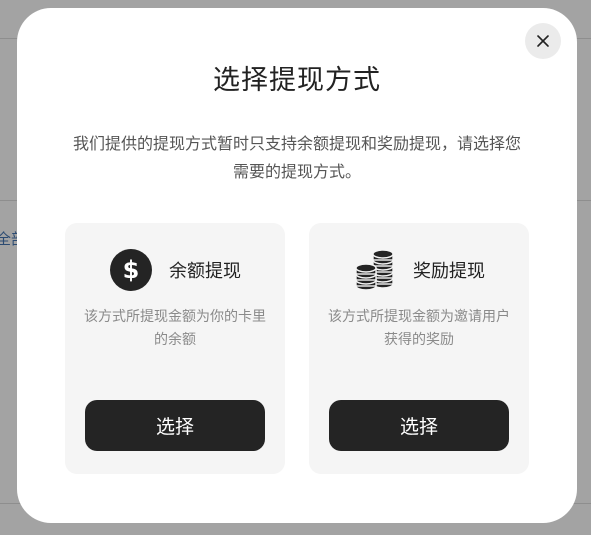 The height and width of the screenshot is (535, 591). I want to click on close-button, so click(543, 41).